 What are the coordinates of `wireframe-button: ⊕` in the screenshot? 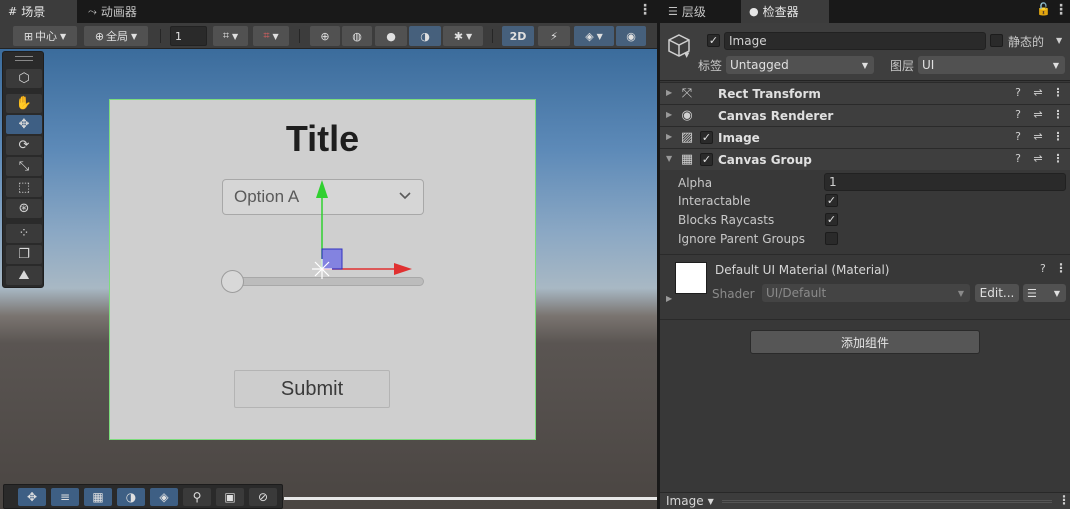 It's located at (325, 36).